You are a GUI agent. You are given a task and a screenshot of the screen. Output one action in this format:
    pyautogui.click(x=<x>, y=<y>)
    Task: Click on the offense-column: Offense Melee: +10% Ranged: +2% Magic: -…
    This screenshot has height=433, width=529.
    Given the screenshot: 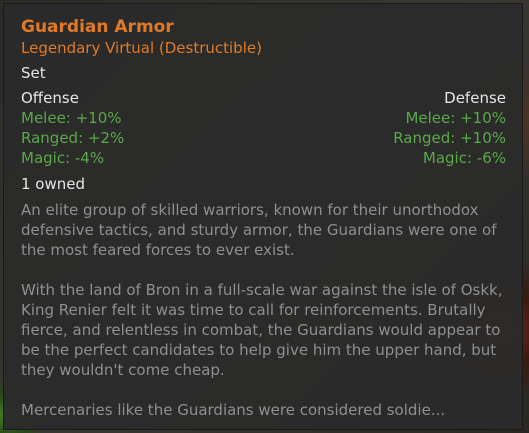 What is the action you would take?
    pyautogui.click(x=72, y=128)
    